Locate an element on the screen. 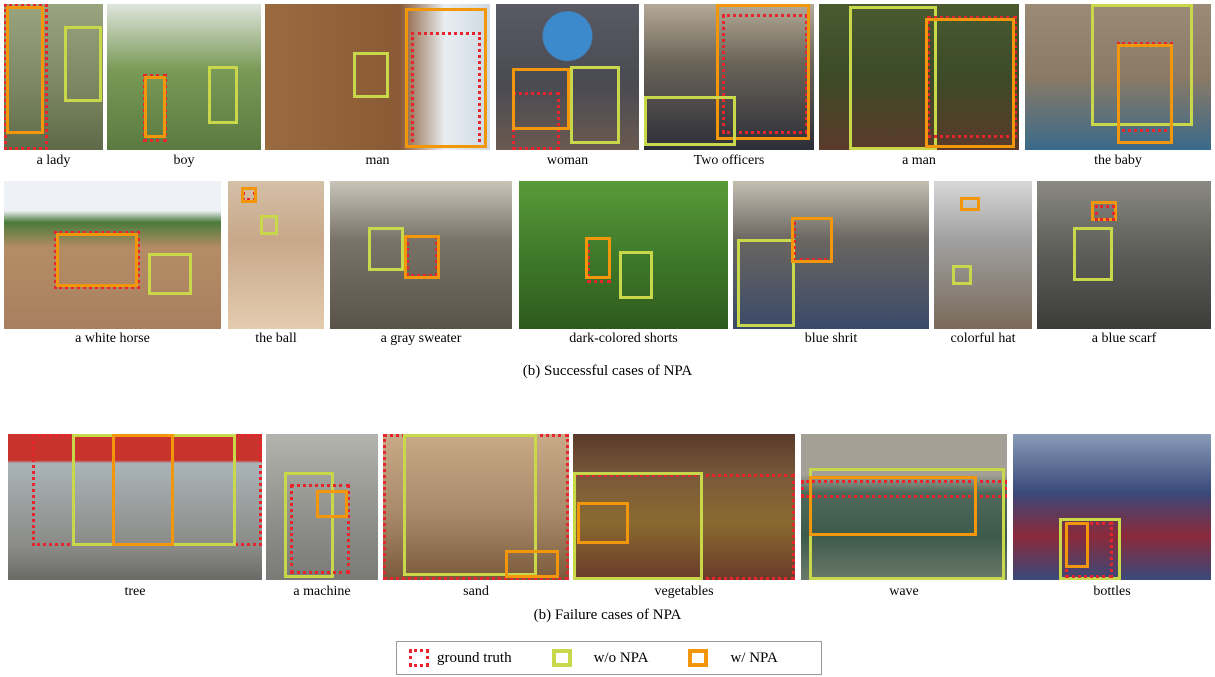 Image resolution: width=1215 pixels, height=677 pixels. panel-the-ball: the ball is located at coordinates (276, 264).